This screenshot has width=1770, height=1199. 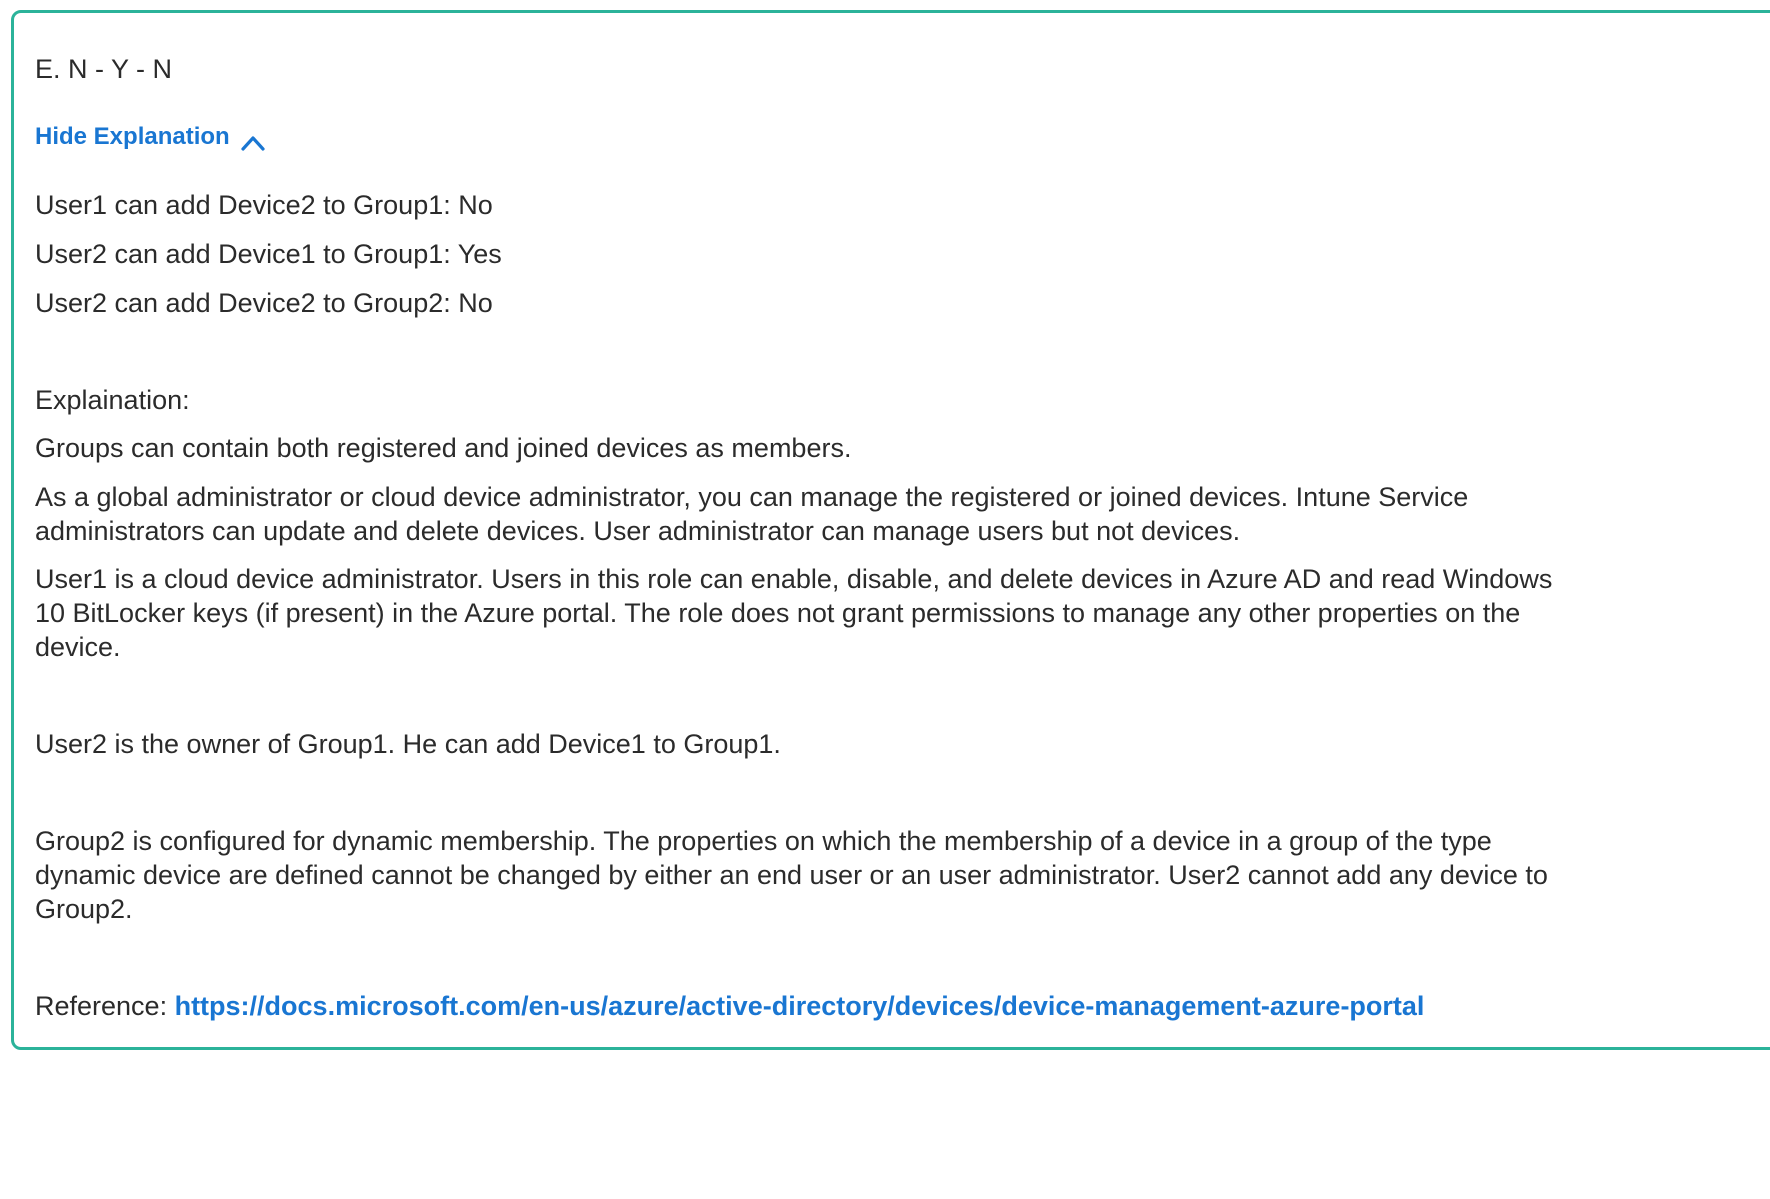 I want to click on hide-explanation-label: Hide Explanation, so click(x=132, y=137).